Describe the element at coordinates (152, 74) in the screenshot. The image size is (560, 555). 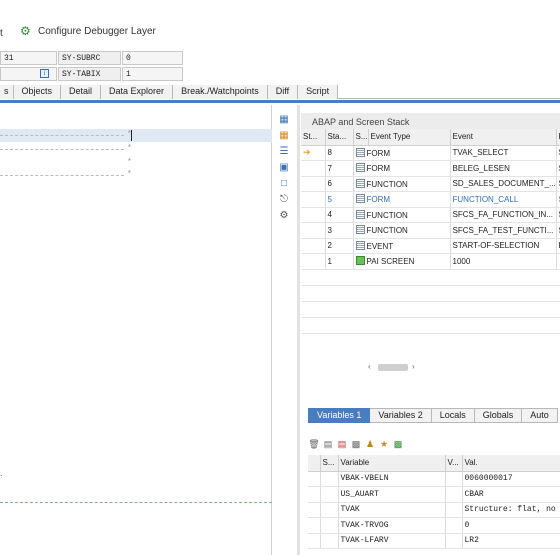
I see `sy-tabix-value: 1` at that location.